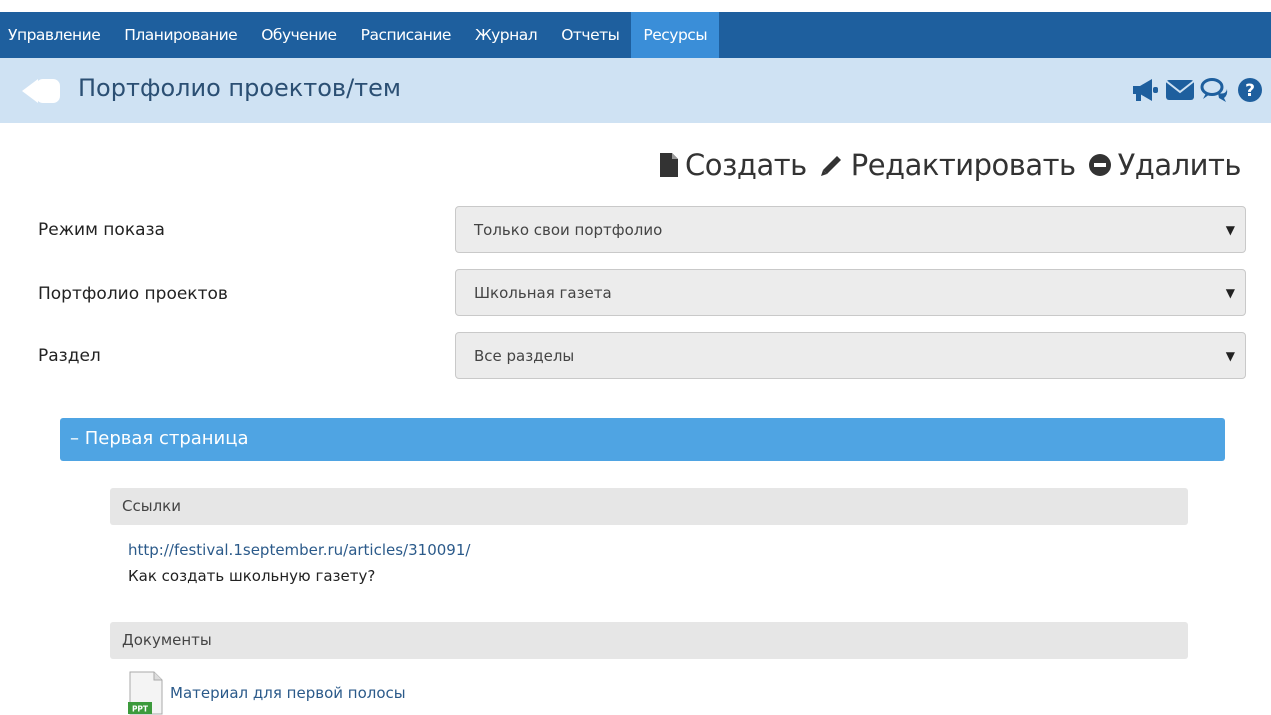 Image resolution: width=1271 pixels, height=715 pixels. I want to click on documents-header-label: Документы, so click(167, 640).